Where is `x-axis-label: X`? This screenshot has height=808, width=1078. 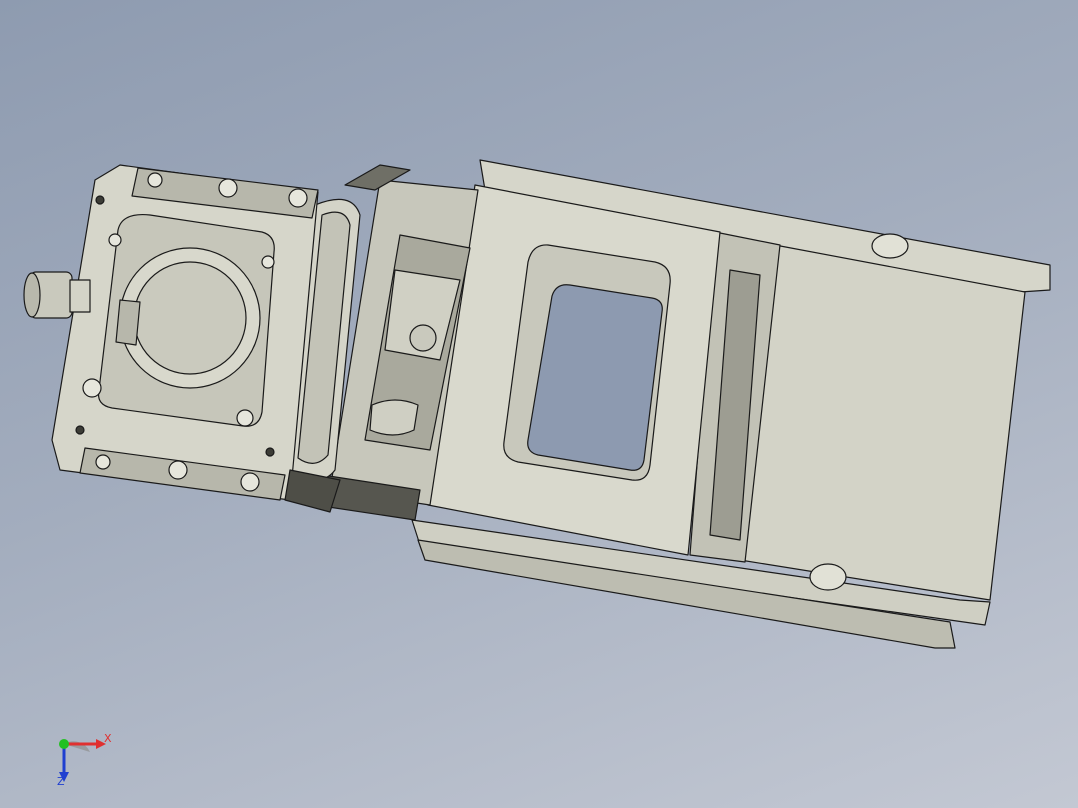
x-axis-label: X is located at coordinates (108, 738).